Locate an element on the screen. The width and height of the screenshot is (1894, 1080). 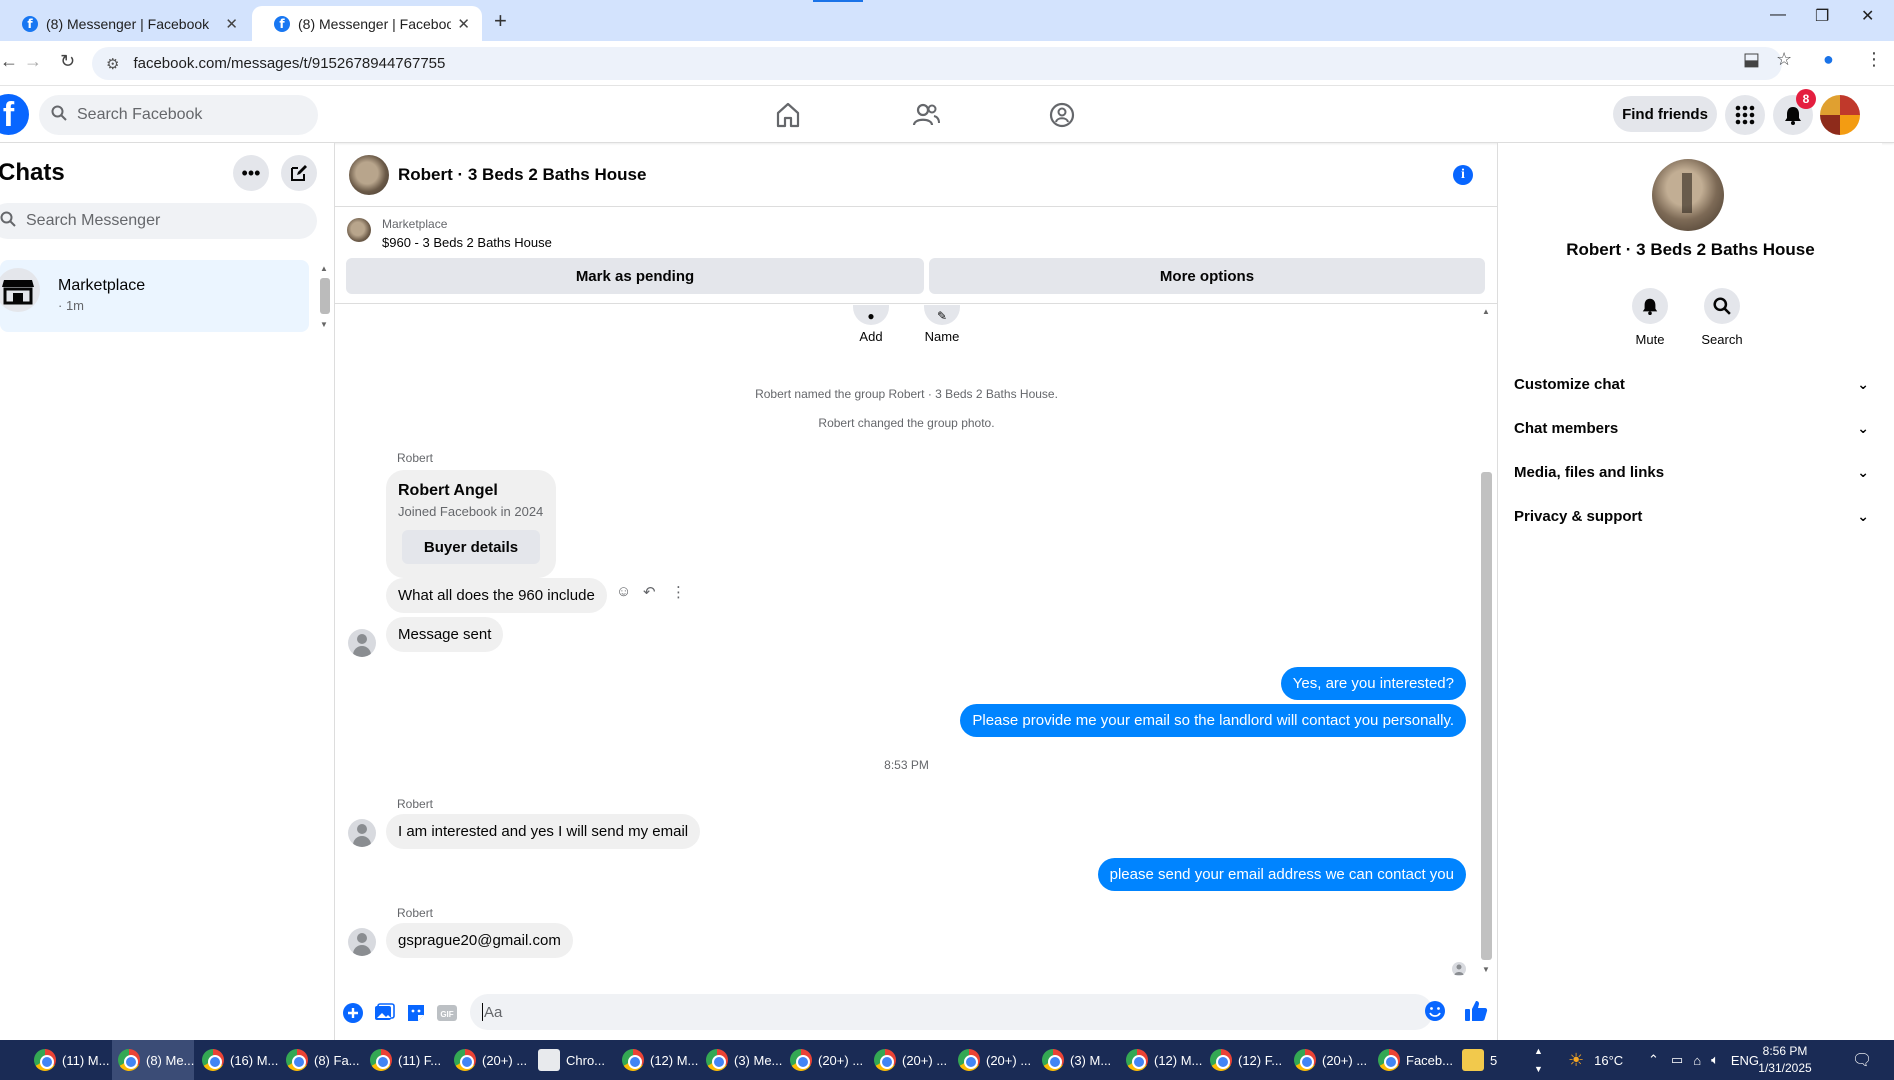
mark-as-pending-button: Mark as pending is located at coordinates (635, 276).